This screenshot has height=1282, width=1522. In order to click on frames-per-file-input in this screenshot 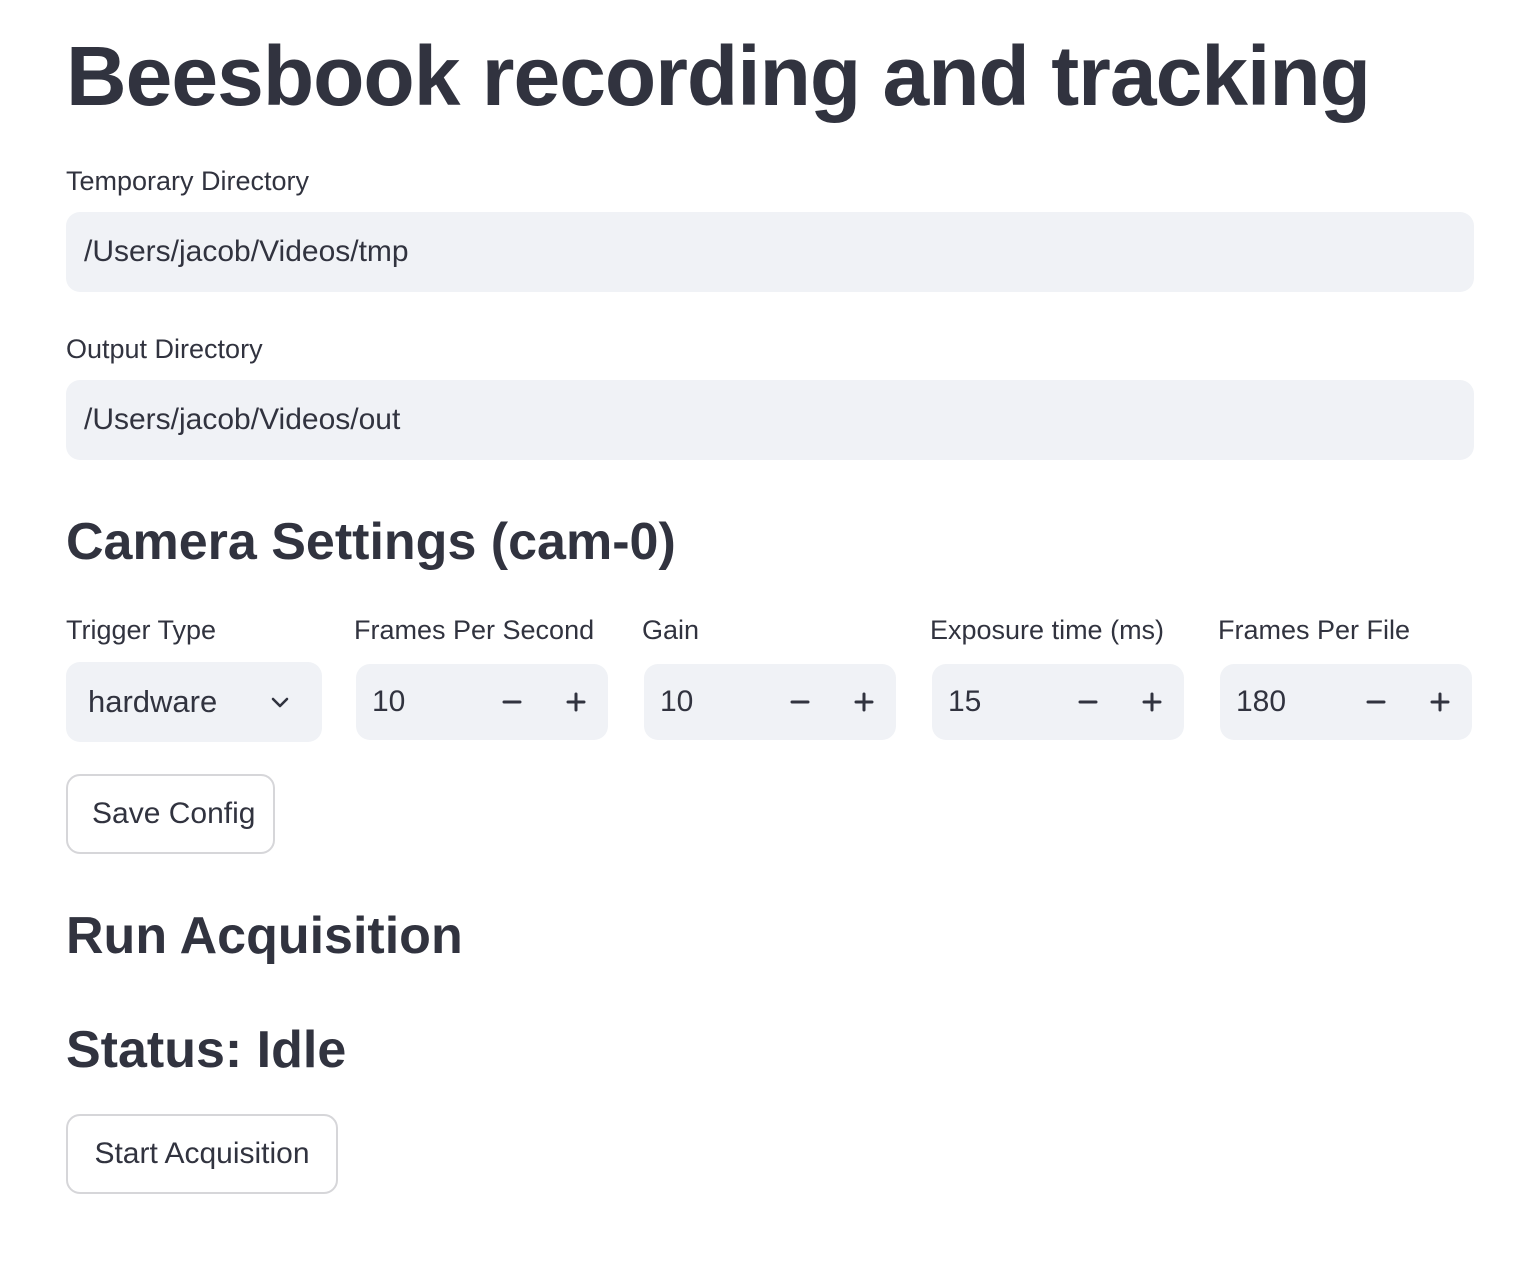, I will do `click(1291, 702)`.